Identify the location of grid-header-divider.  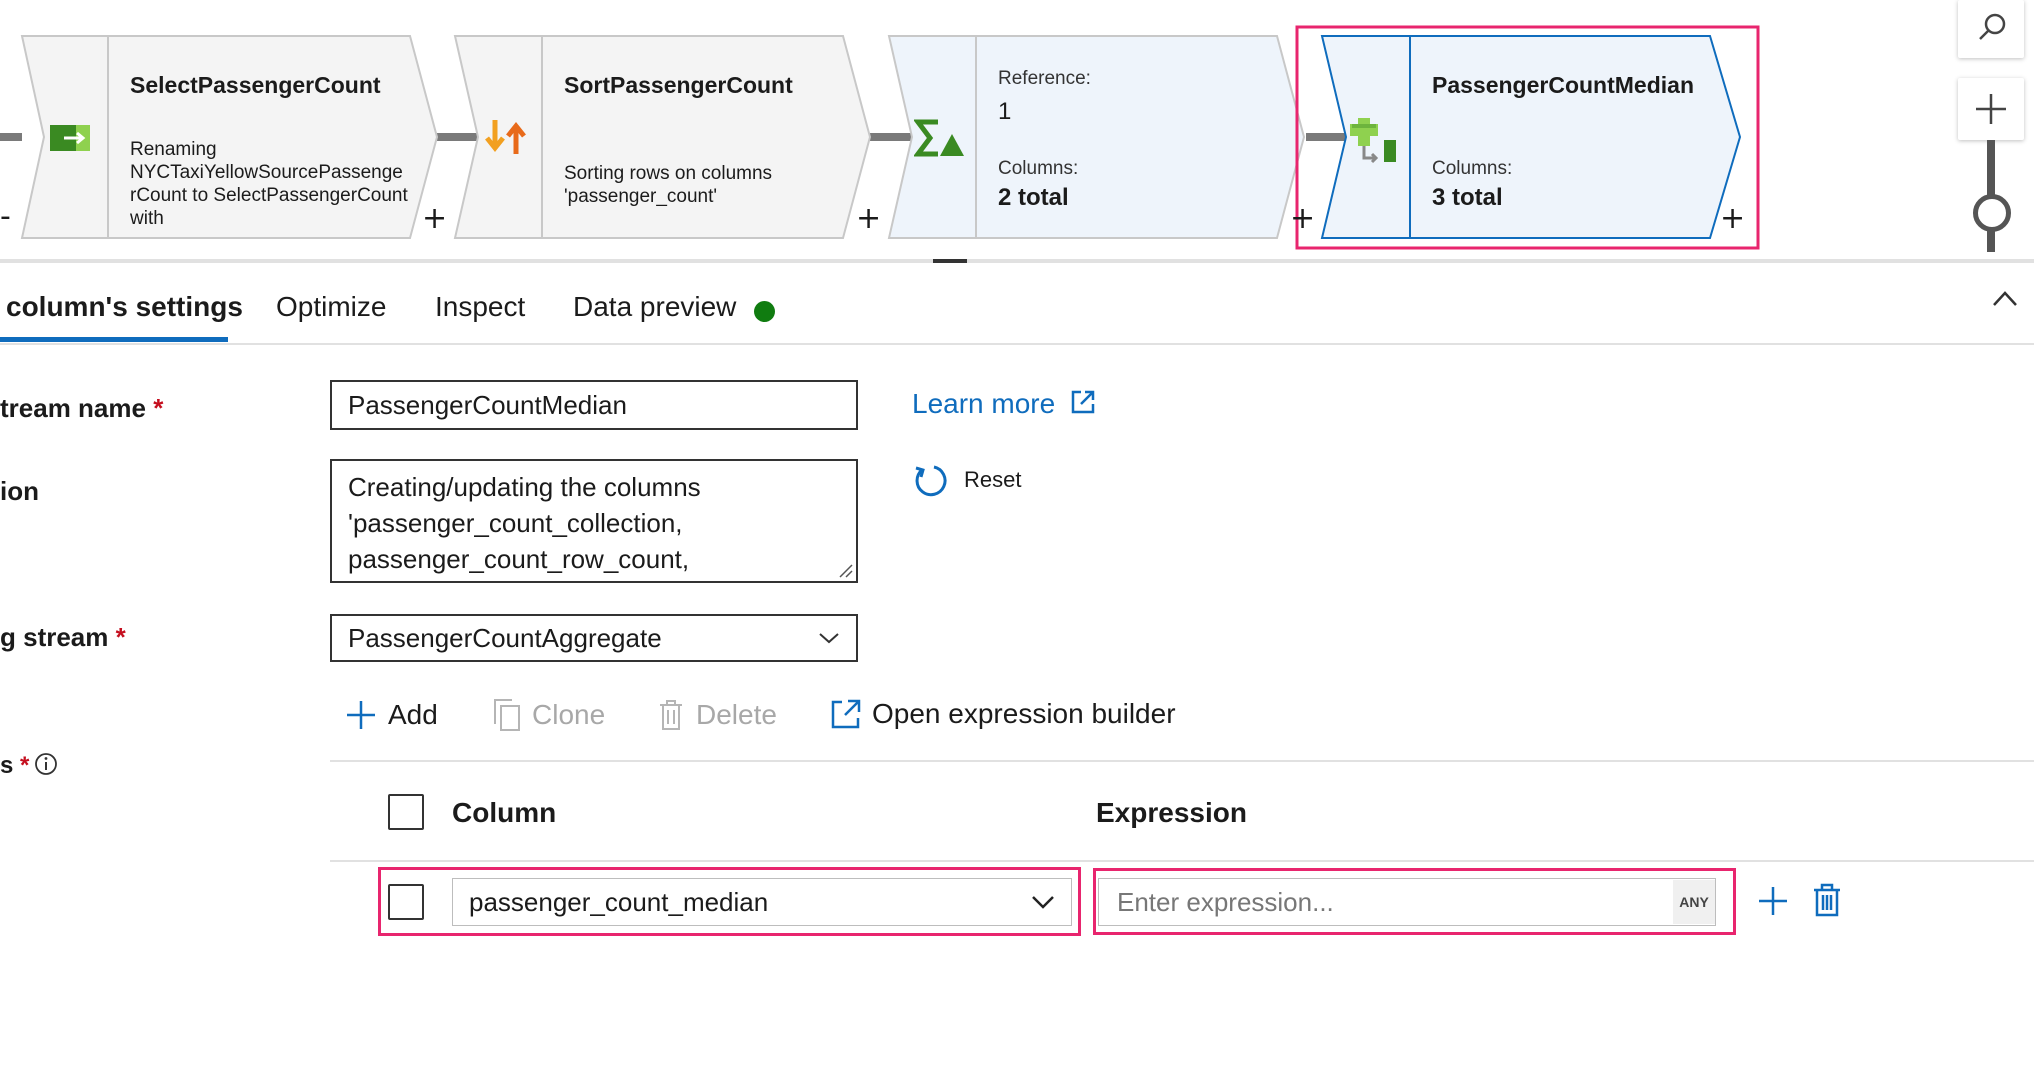
(1182, 861).